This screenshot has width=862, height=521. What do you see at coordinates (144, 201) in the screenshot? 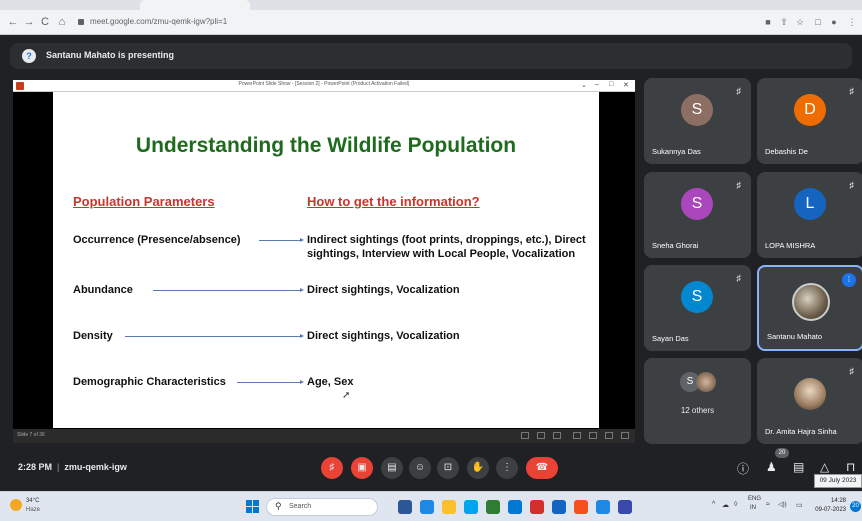
I see `left-column-header: Population Parameters` at bounding box center [144, 201].